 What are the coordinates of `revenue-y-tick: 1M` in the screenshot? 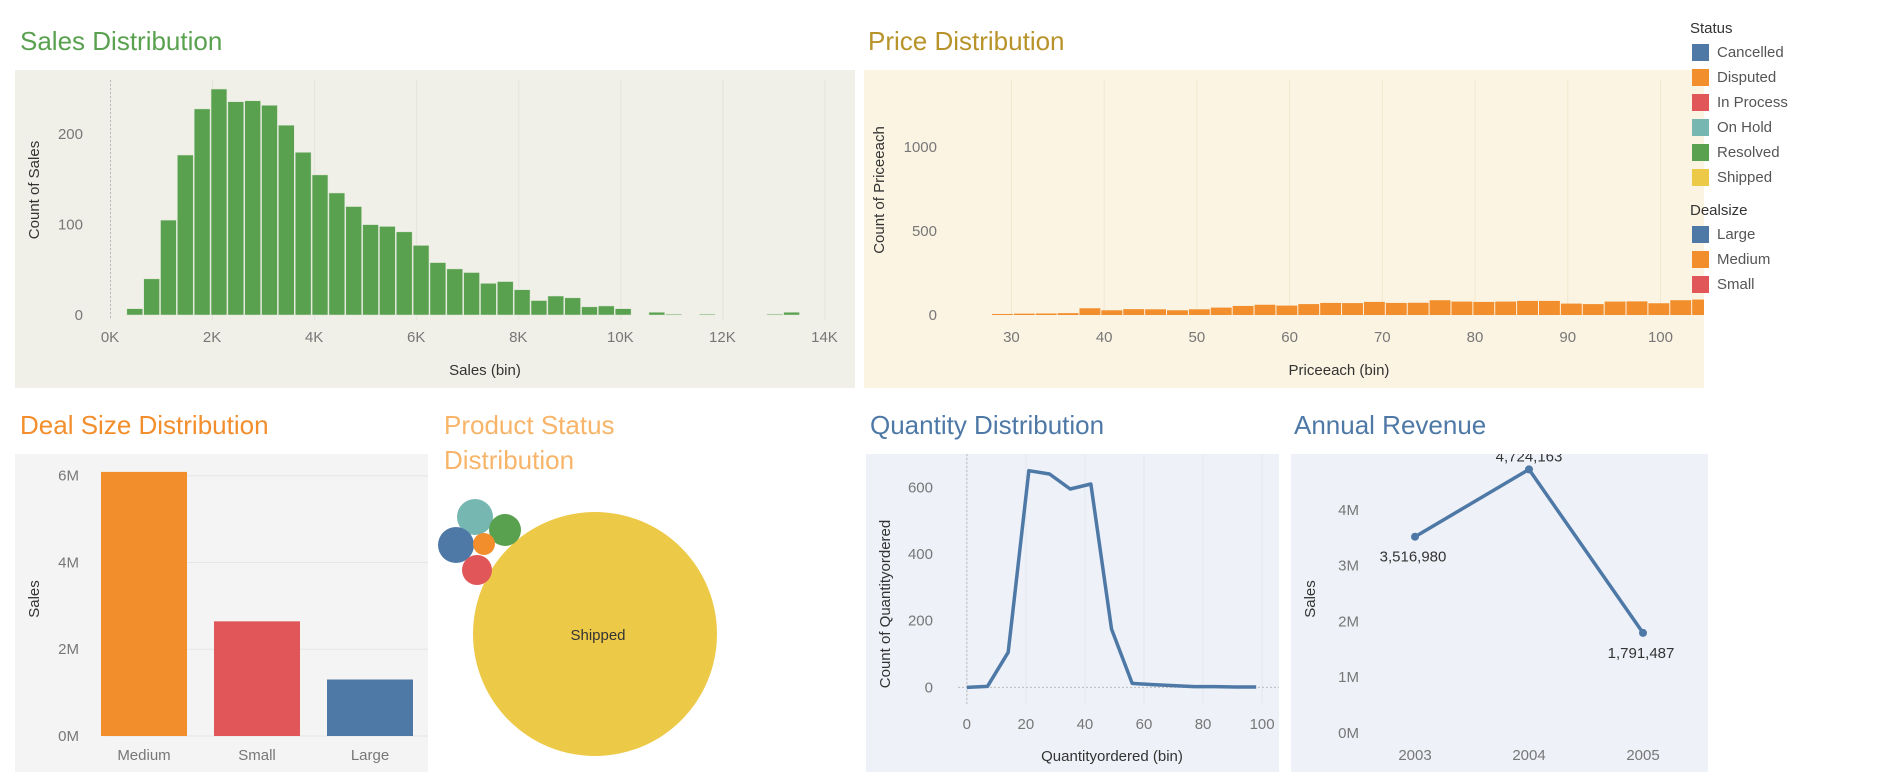 It's located at (1348, 677).